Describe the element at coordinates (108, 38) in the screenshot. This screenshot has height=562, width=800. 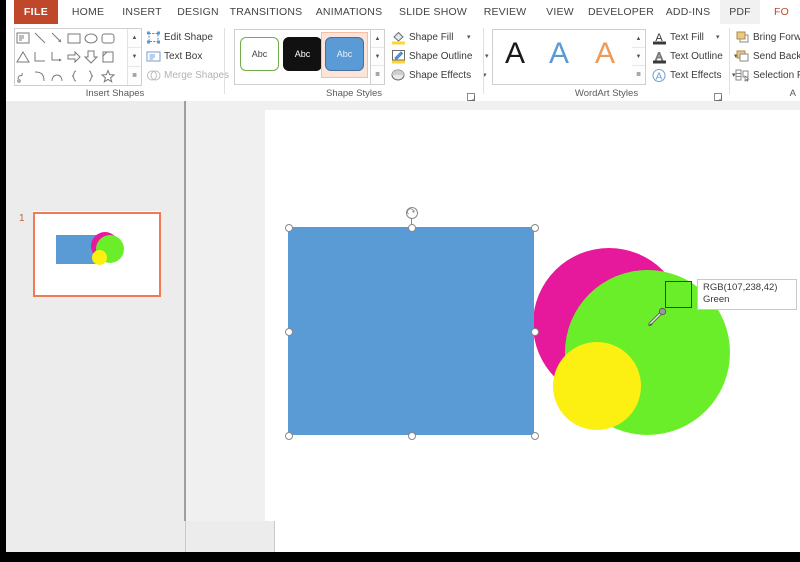
I see `shape-rounded-rect-icon` at that location.